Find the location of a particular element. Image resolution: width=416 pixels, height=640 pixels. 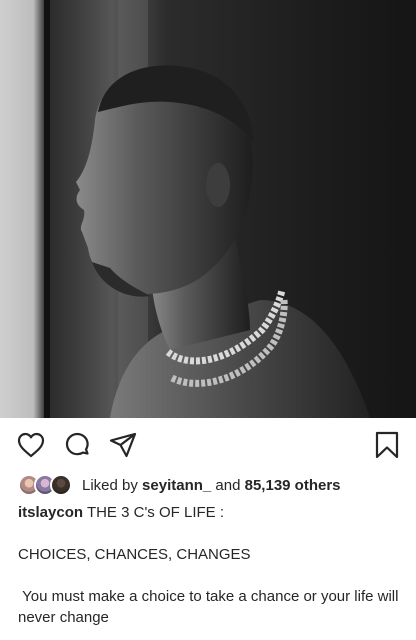

caption-username: itslaycon is located at coordinates (50, 512).